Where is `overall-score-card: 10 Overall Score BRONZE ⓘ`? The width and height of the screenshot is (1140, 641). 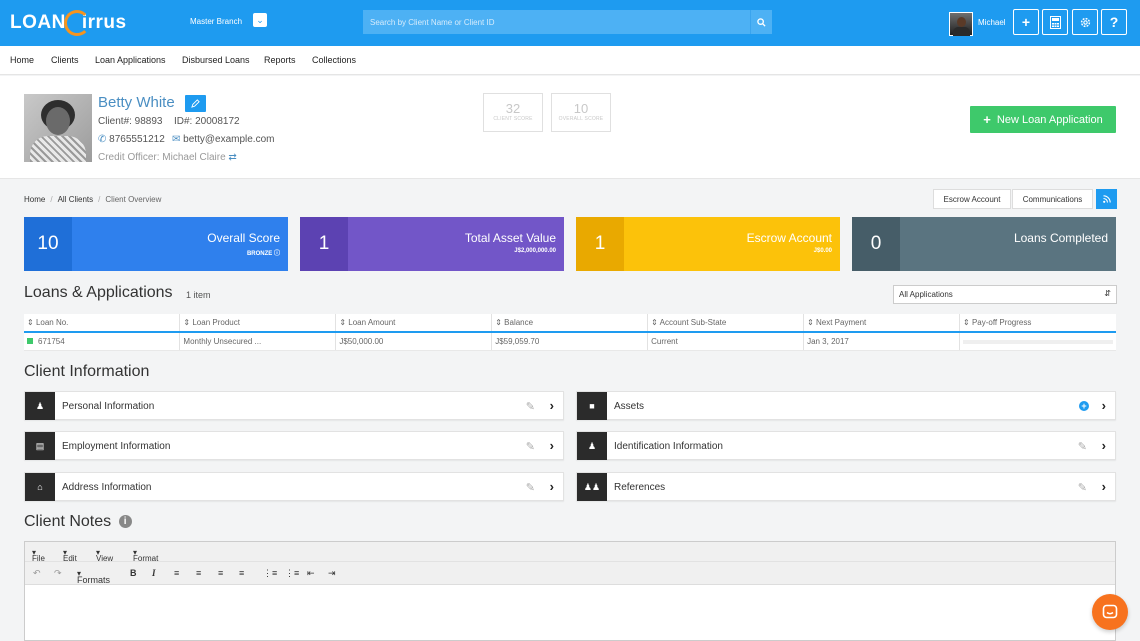 overall-score-card: 10 Overall Score BRONZE ⓘ is located at coordinates (156, 244).